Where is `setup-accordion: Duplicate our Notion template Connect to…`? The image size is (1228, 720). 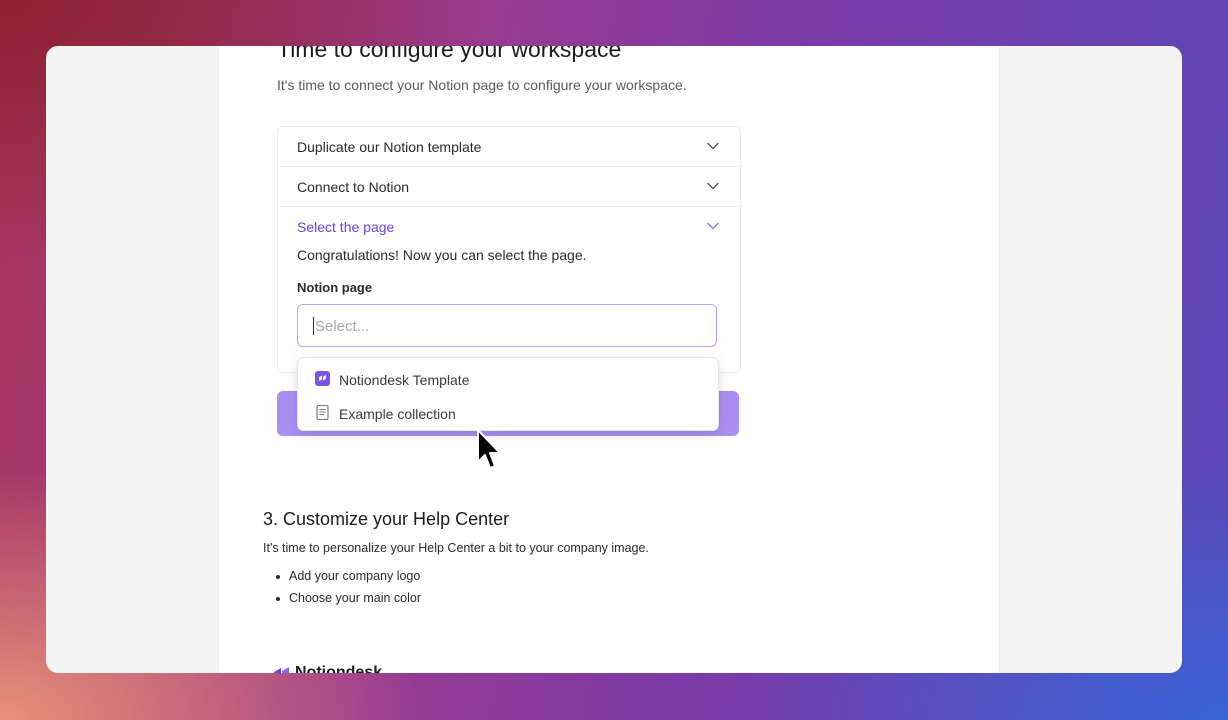
setup-accordion: Duplicate our Notion template Connect to… is located at coordinates (509, 249).